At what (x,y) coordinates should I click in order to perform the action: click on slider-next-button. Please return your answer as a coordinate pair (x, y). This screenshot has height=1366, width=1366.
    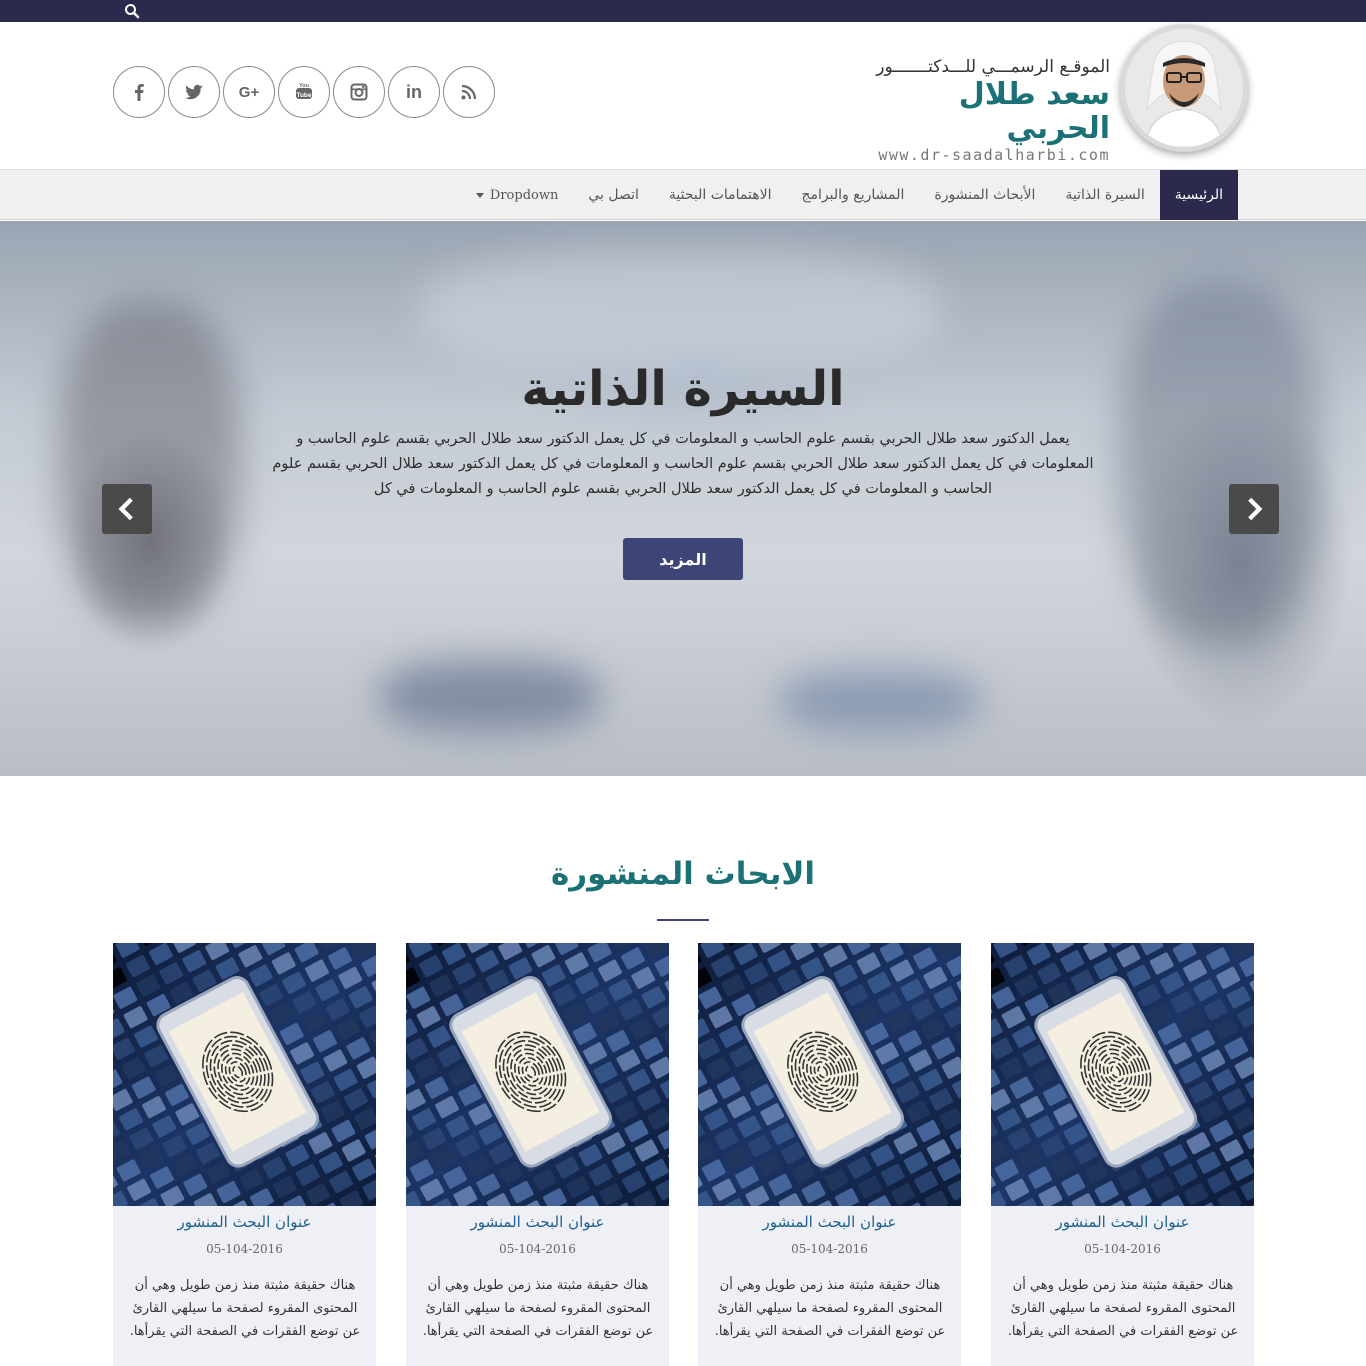
    Looking at the image, I should click on (1254, 509).